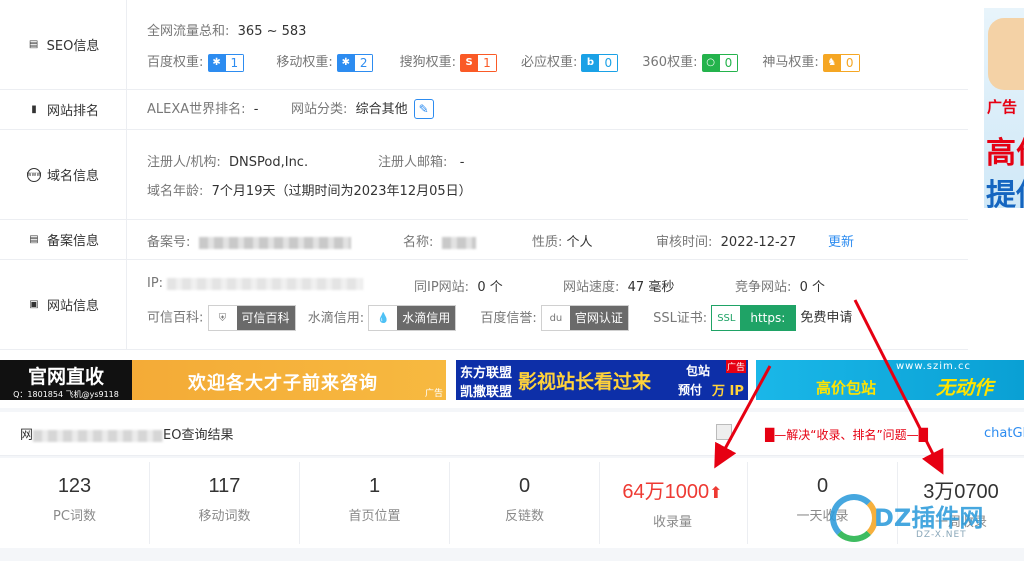 The width and height of the screenshot is (1024, 561). I want to click on watermark: DZ插件网 DZ-X.NET, so click(922, 522).